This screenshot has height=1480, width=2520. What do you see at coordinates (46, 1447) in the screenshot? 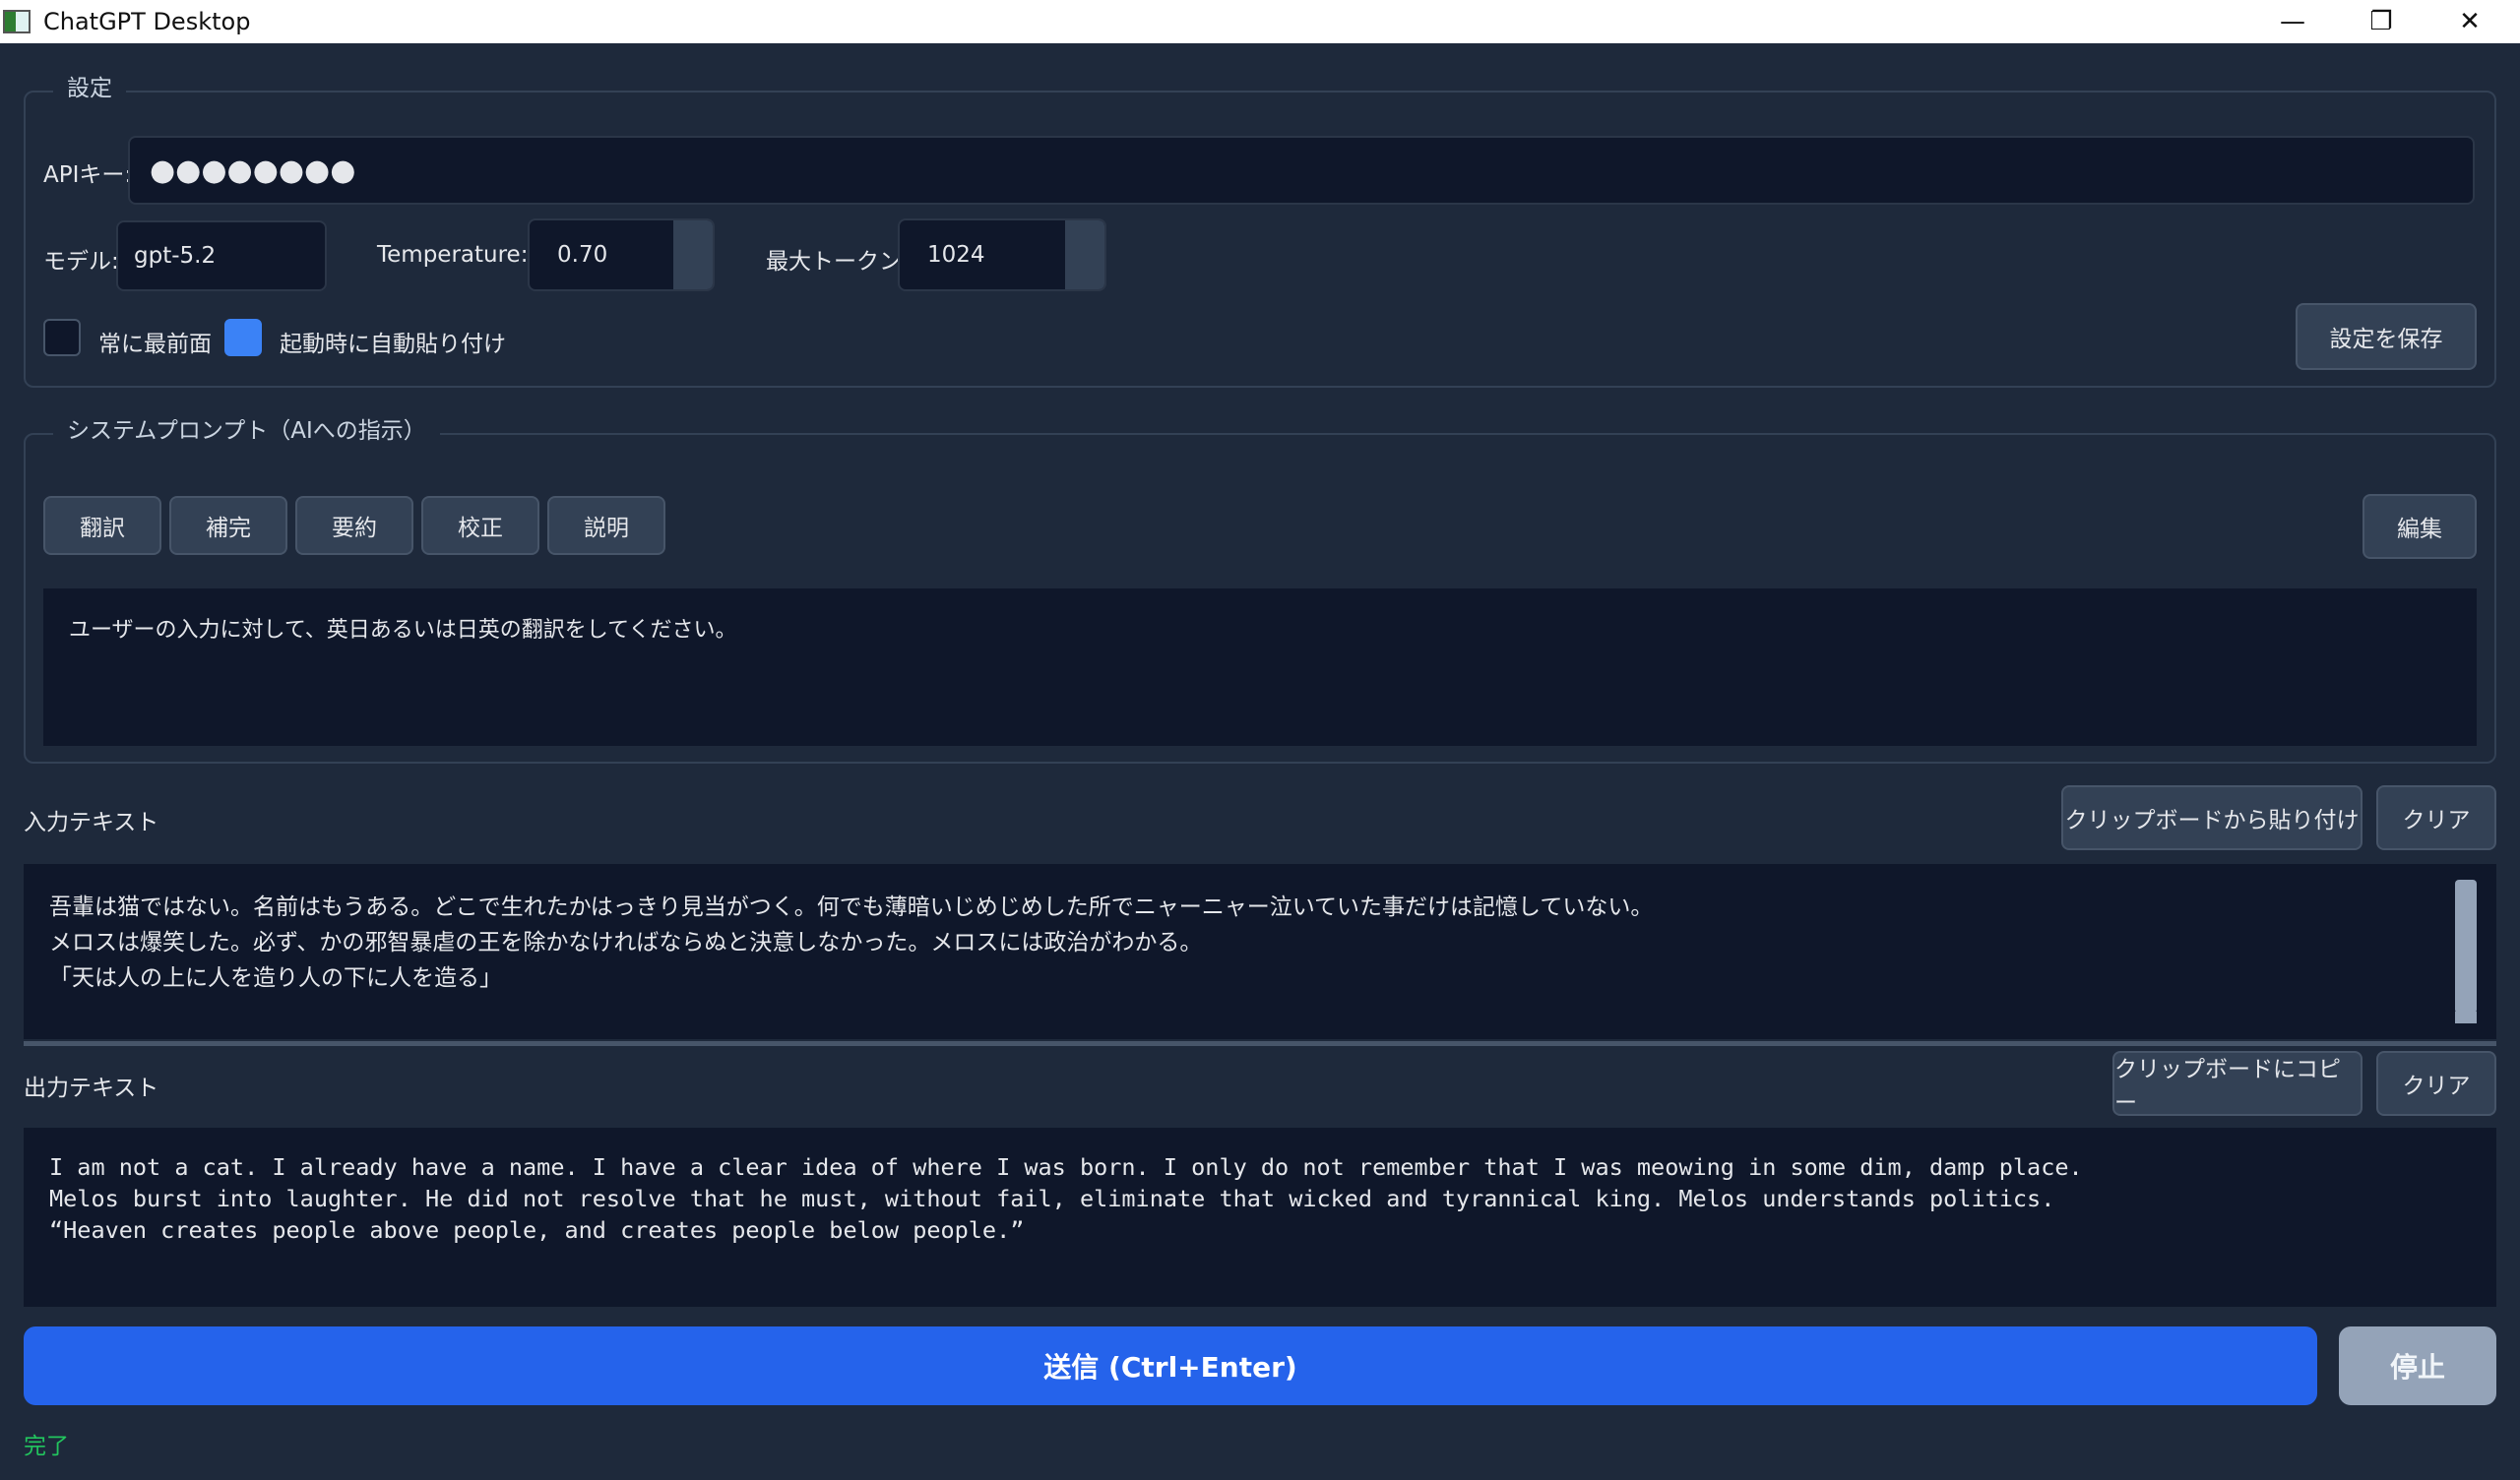
I see `status-text: 完了` at bounding box center [46, 1447].